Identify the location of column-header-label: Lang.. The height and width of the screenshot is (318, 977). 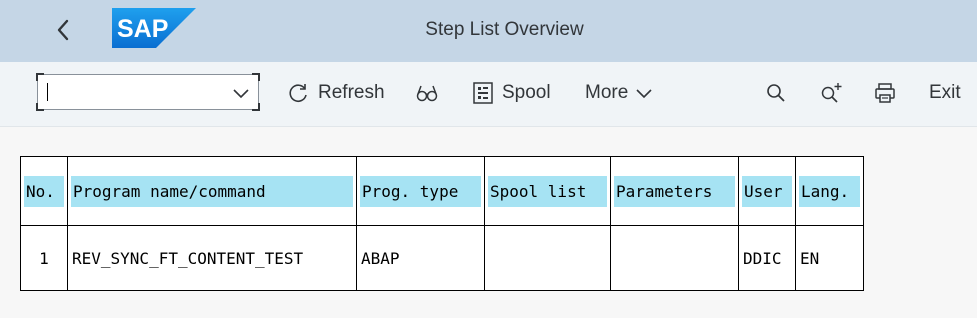
(829, 191).